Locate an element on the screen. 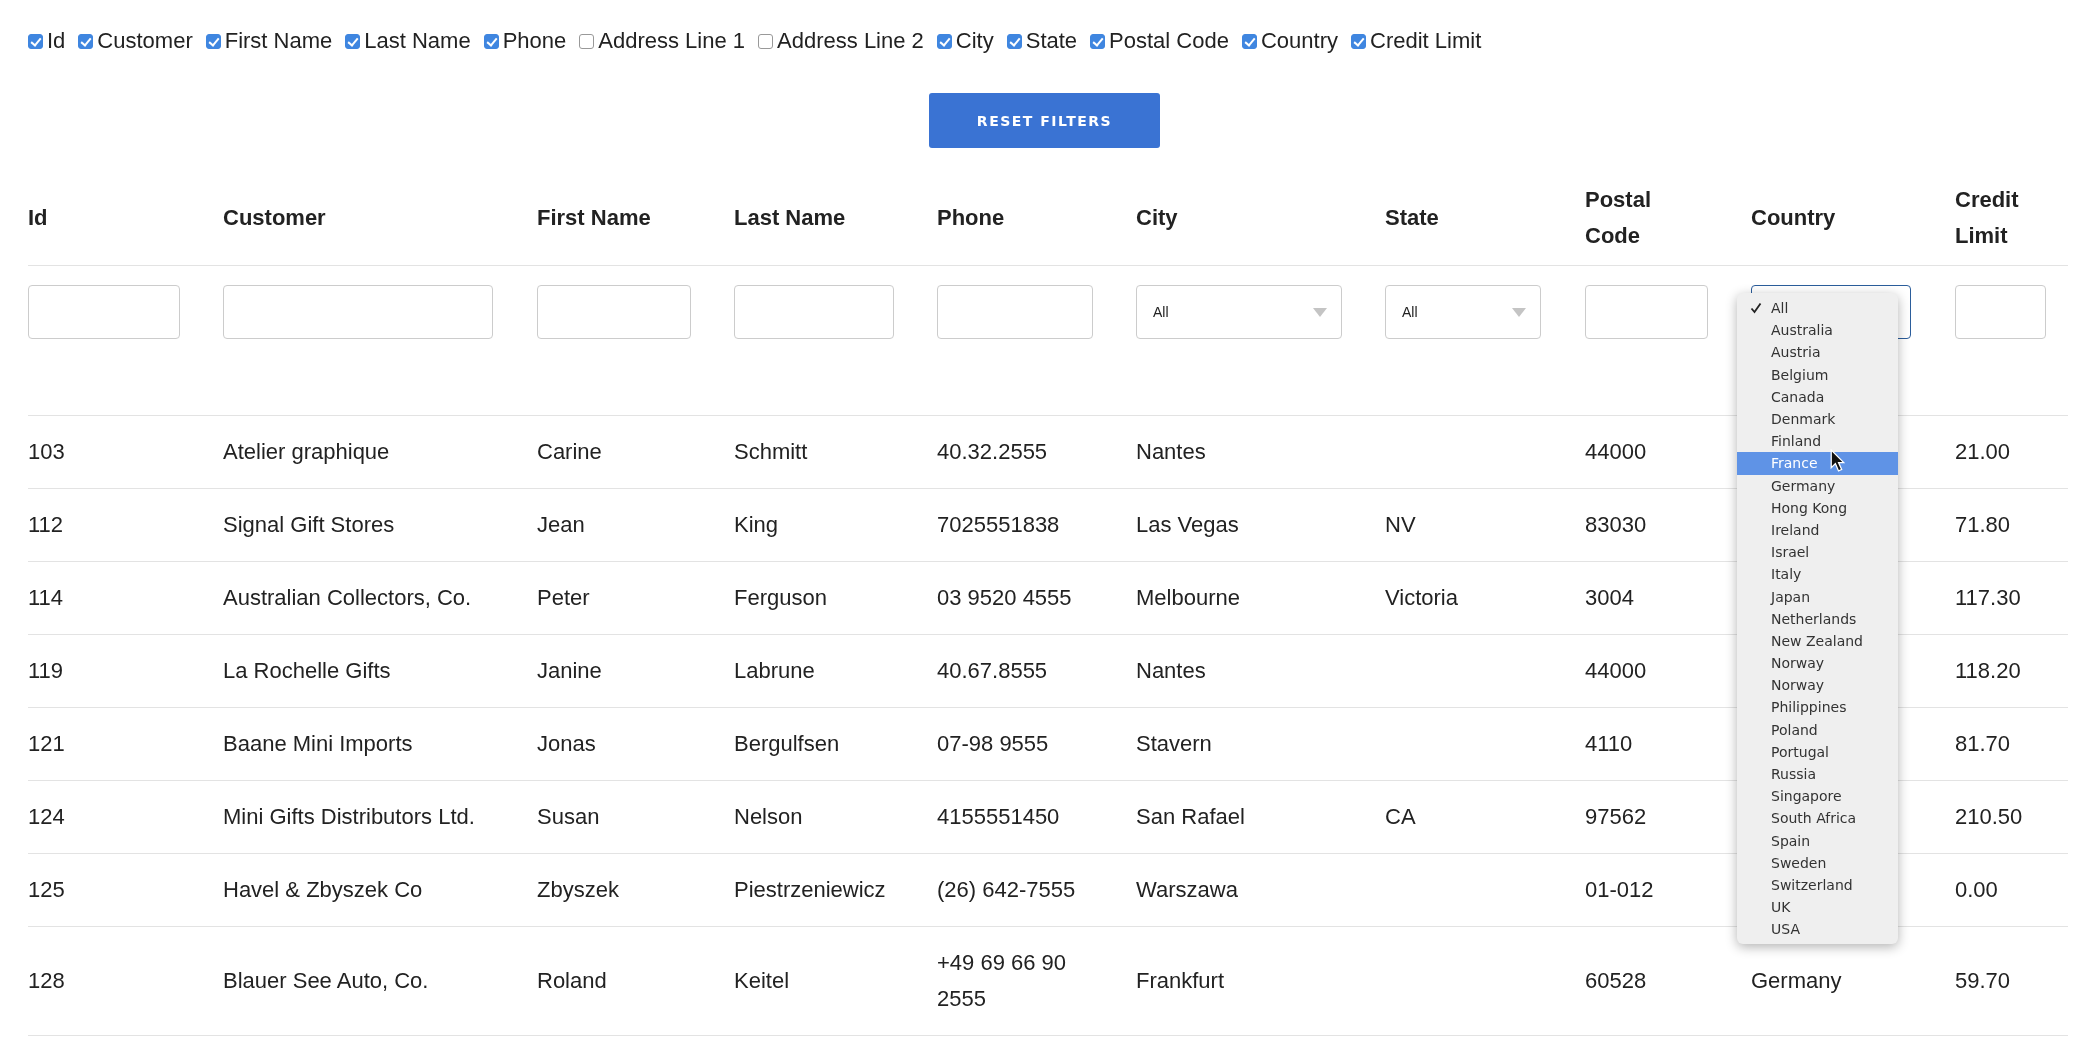 The height and width of the screenshot is (1060, 2080). table-cell: Ferguson is located at coordinates (780, 597).